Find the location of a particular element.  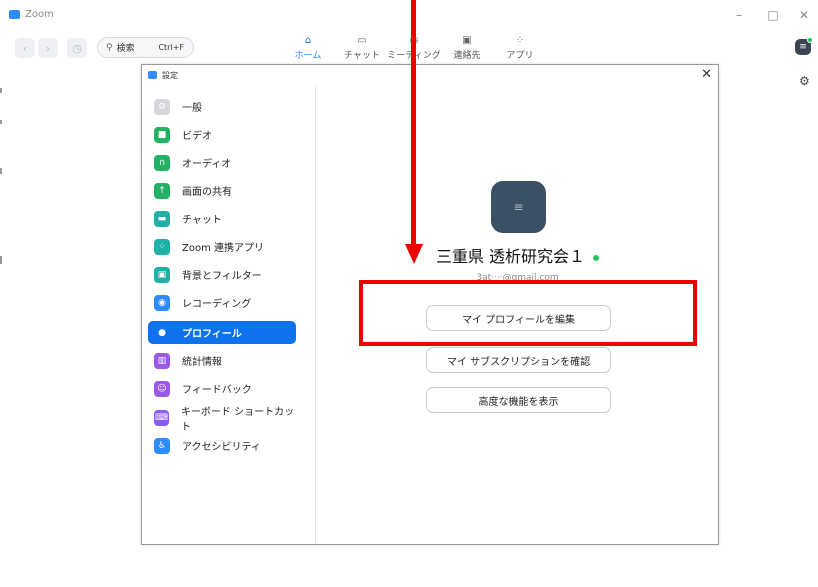

accessibility-icon: ♿ is located at coordinates (162, 445).